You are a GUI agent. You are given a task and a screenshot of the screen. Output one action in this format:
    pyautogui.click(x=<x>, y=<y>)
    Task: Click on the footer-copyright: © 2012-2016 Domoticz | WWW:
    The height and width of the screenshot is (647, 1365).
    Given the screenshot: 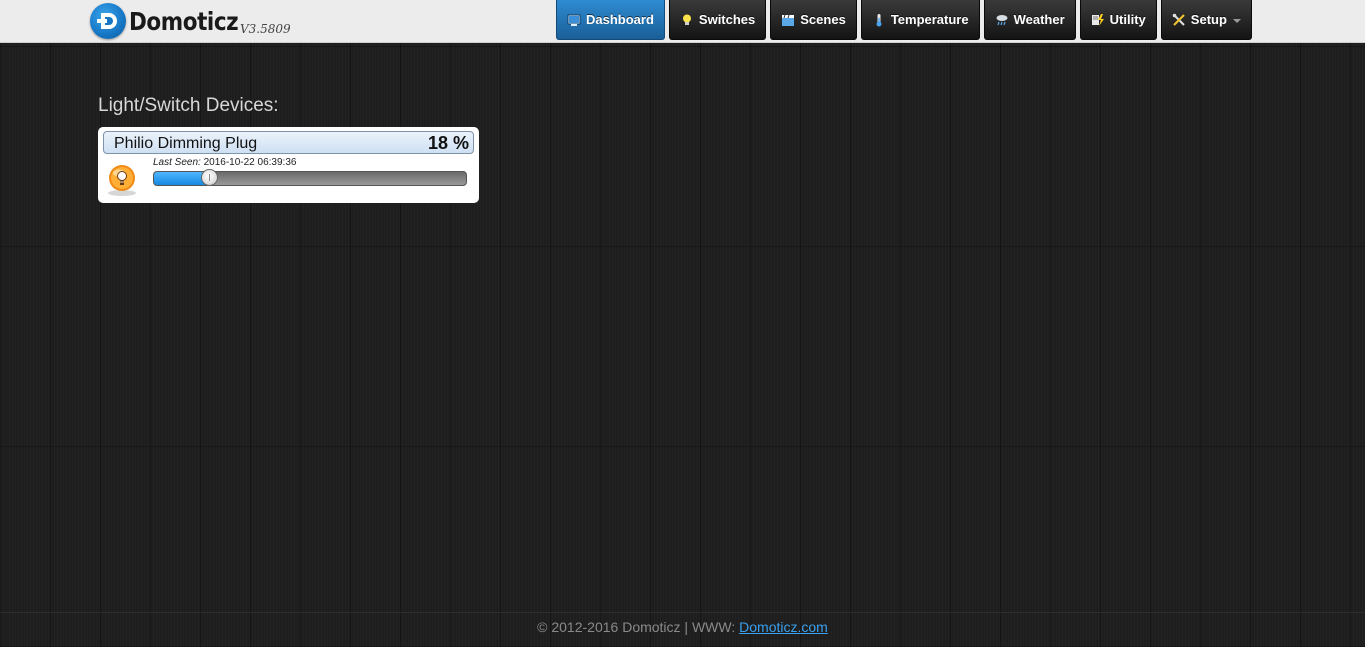 What is the action you would take?
    pyautogui.click(x=636, y=627)
    